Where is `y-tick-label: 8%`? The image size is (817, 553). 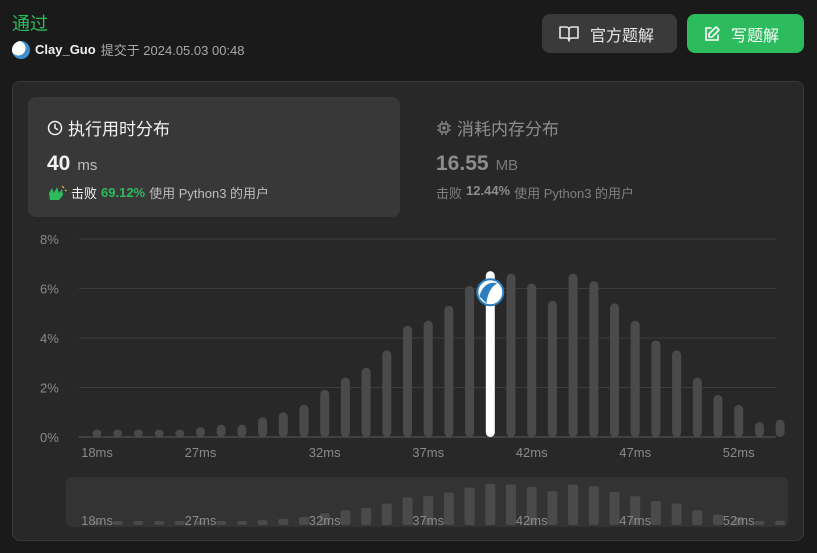
y-tick-label: 8% is located at coordinates (49, 239).